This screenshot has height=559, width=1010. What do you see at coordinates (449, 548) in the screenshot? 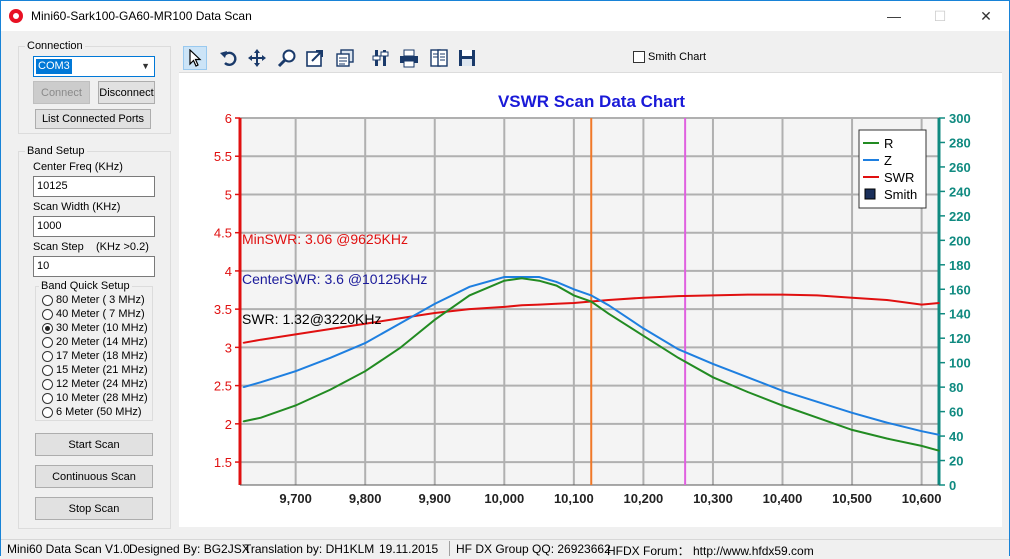
I see `status-separator` at bounding box center [449, 548].